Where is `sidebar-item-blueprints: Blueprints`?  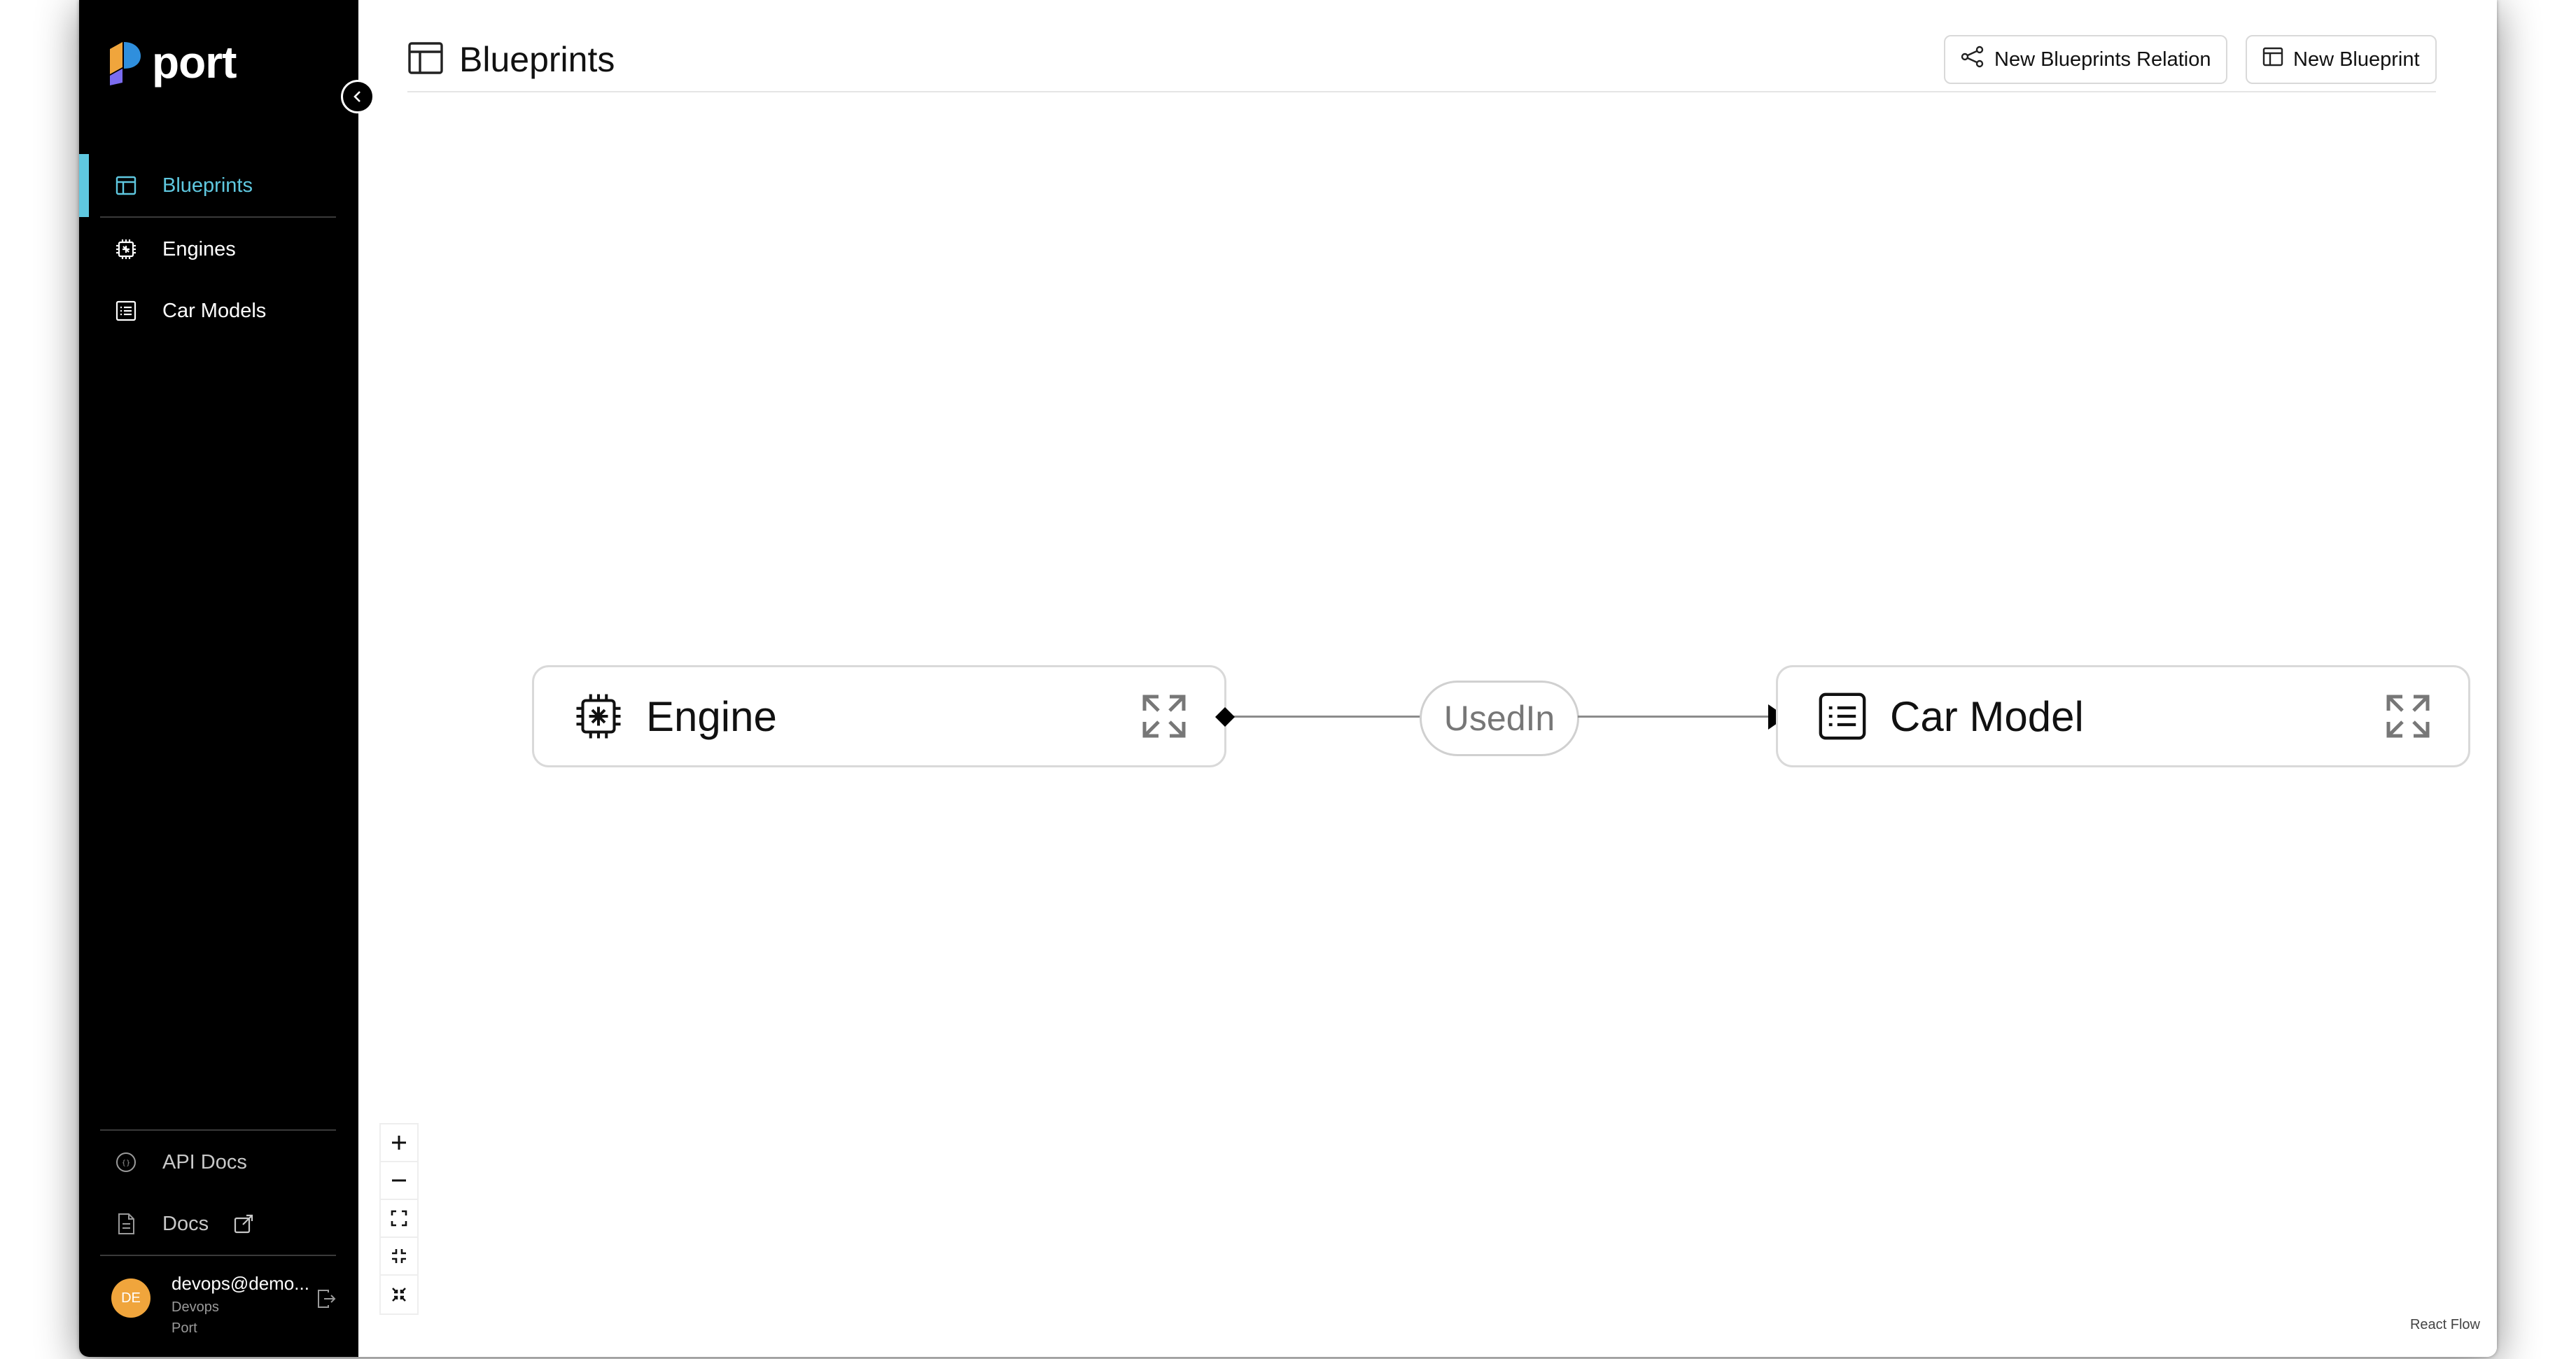 sidebar-item-blueprints: Blueprints is located at coordinates (218, 185).